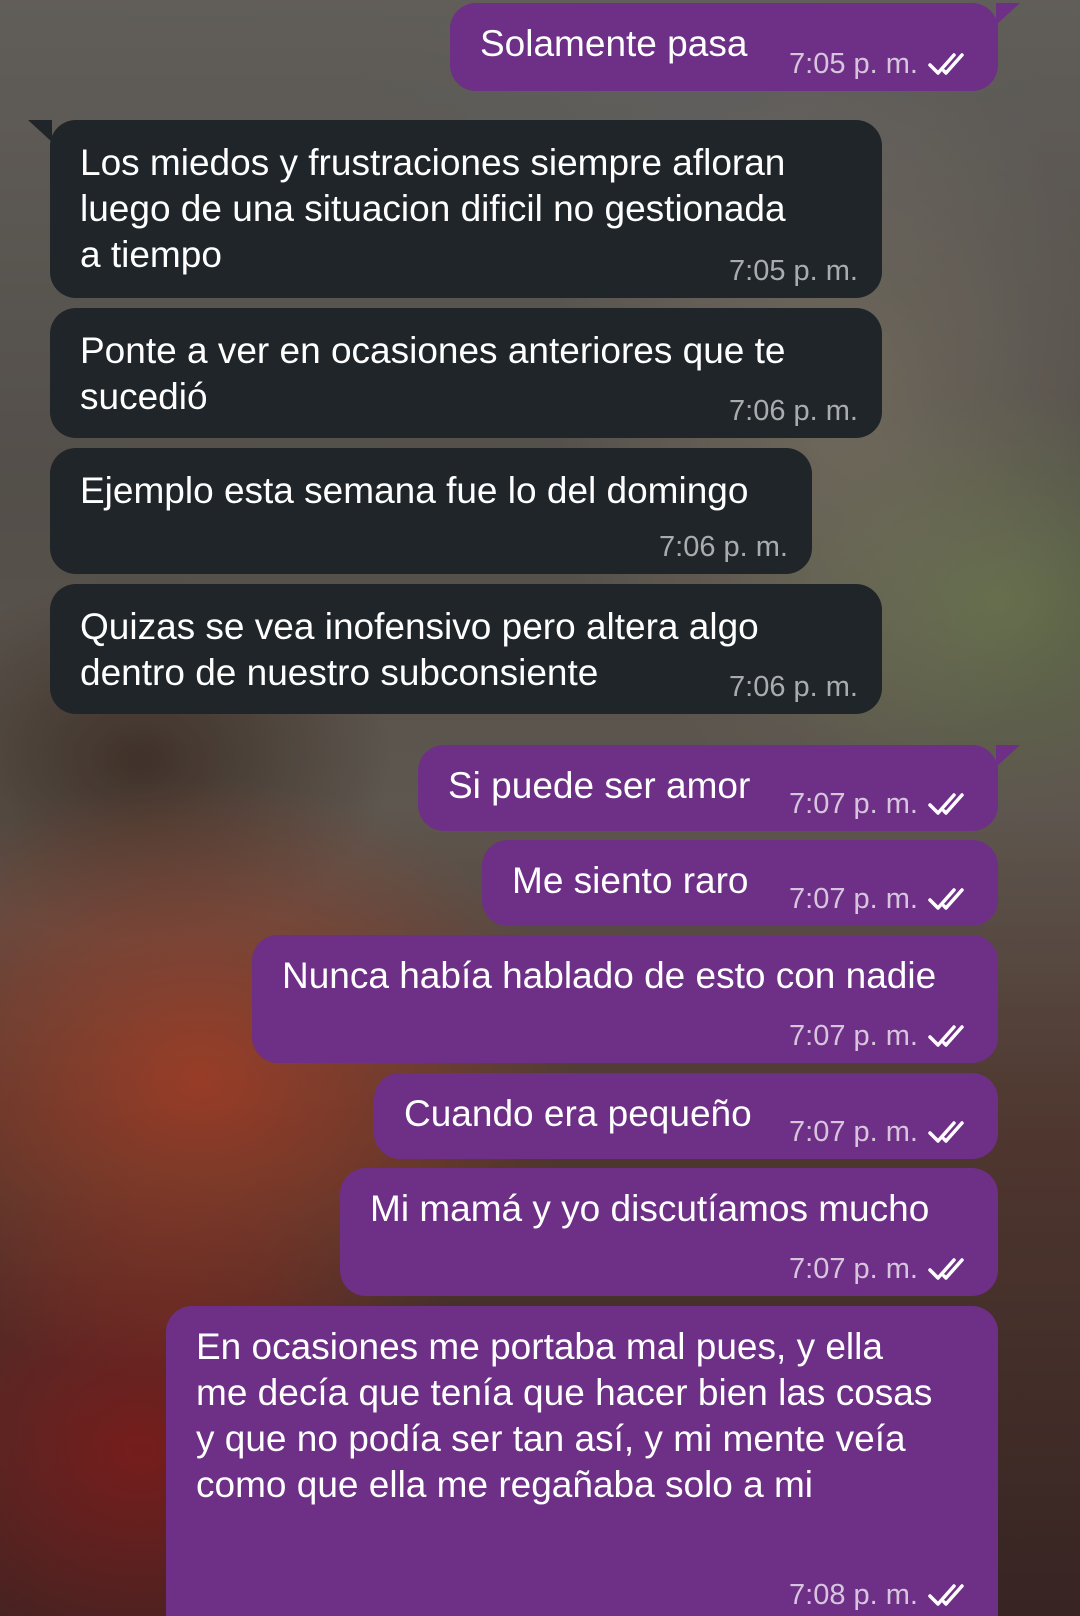  I want to click on message-time: 7:08 p. m., so click(853, 1595).